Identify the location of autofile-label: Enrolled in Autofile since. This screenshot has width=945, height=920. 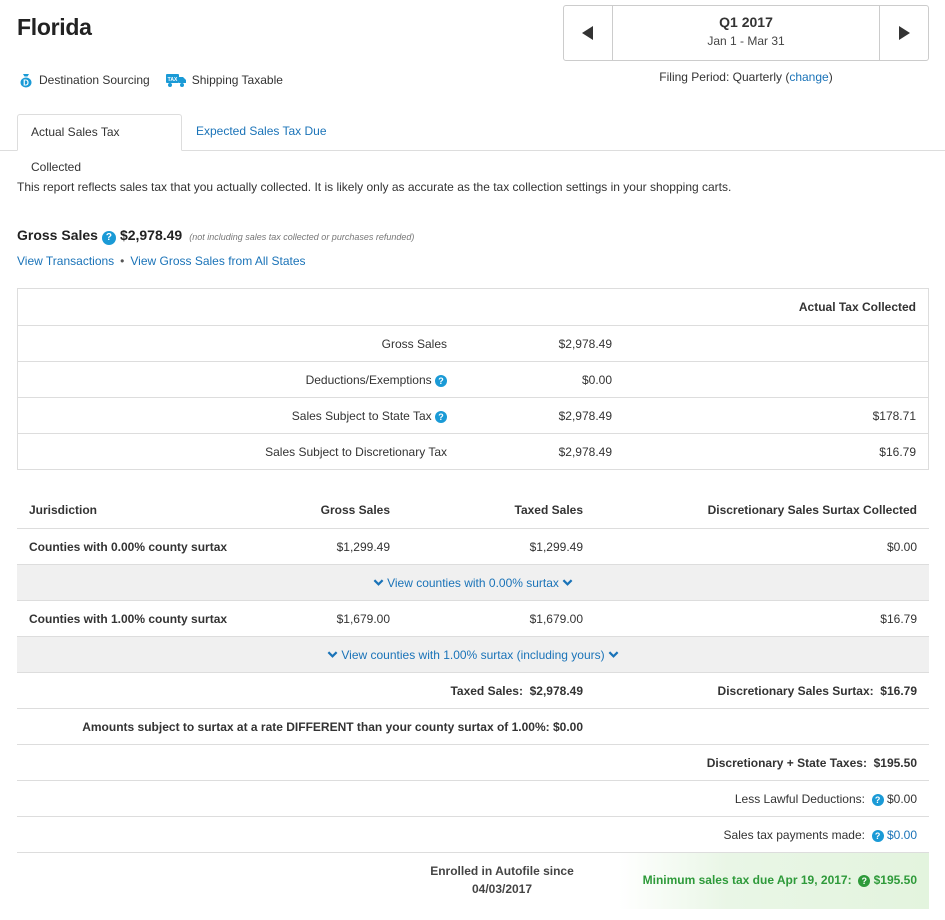
(502, 871).